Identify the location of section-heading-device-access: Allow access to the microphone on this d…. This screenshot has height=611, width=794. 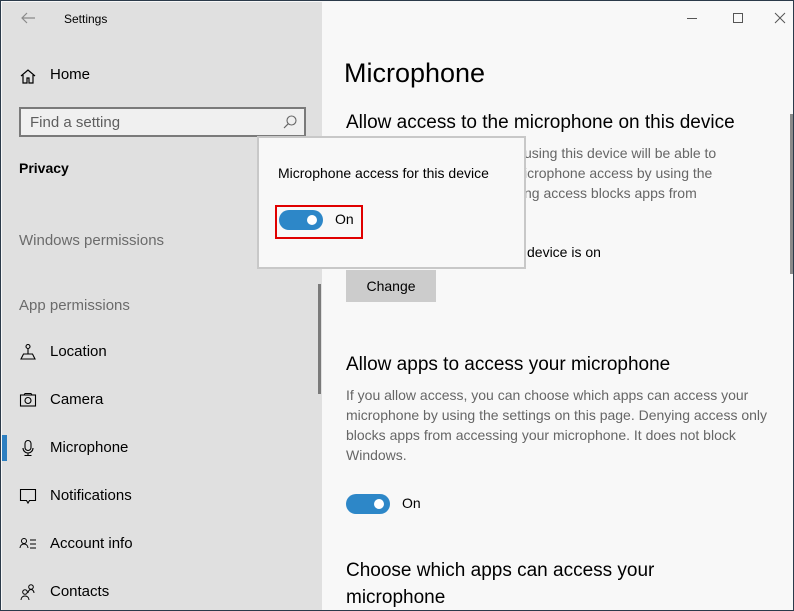
(540, 122).